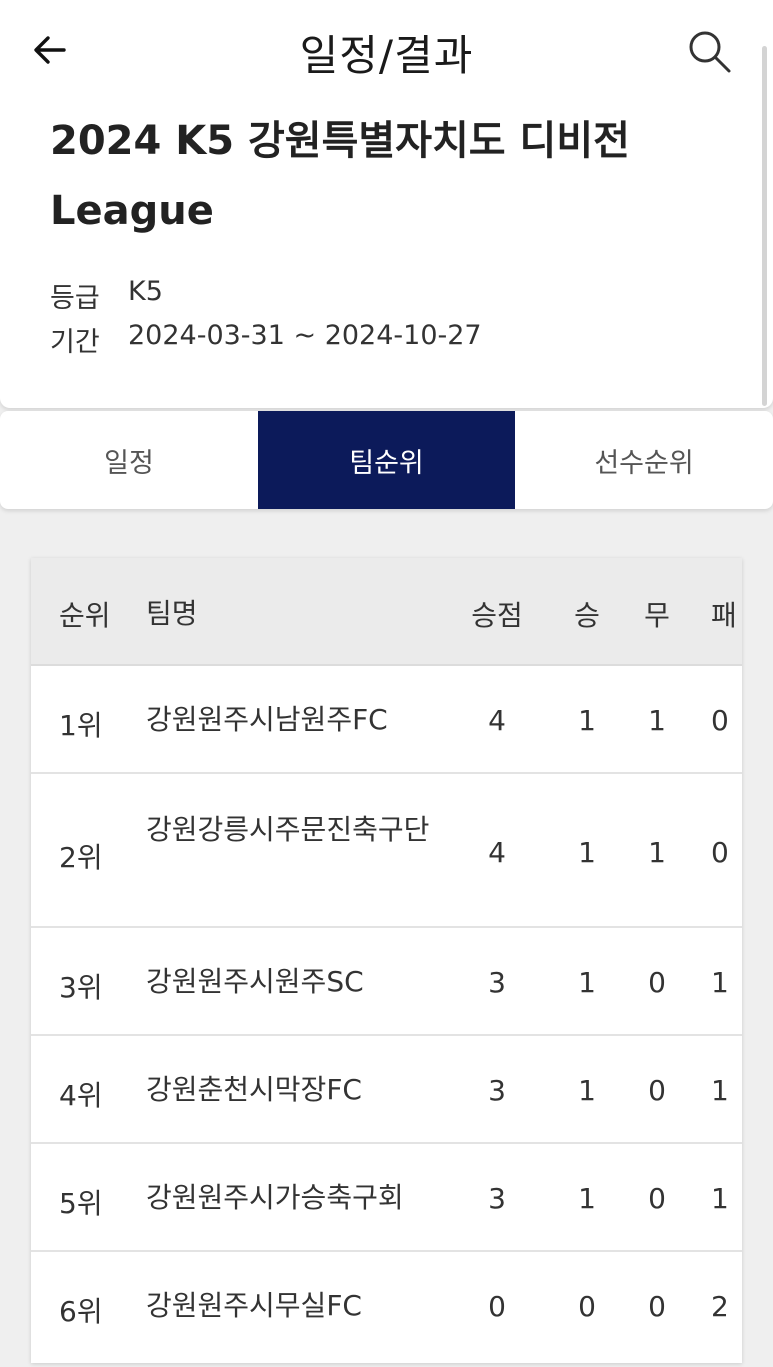 Image resolution: width=773 pixels, height=1367 pixels. I want to click on wins-cell: 0, so click(587, 1306).